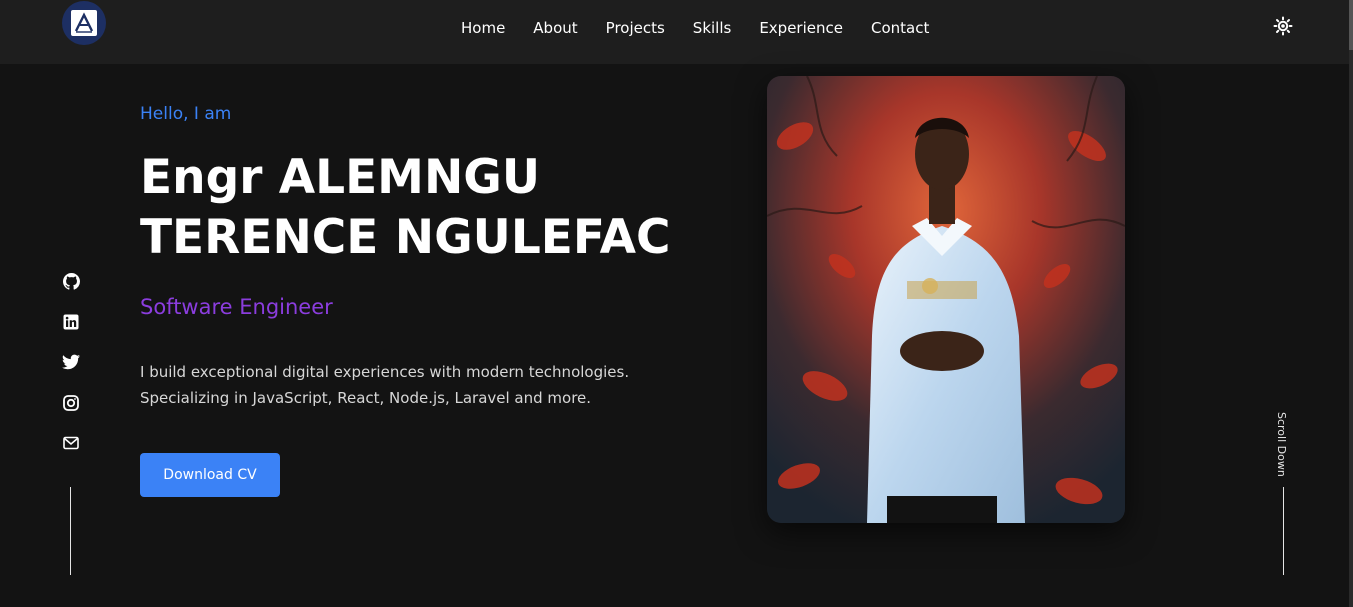  What do you see at coordinates (1351, 303) in the screenshot?
I see `page-scrollbar` at bounding box center [1351, 303].